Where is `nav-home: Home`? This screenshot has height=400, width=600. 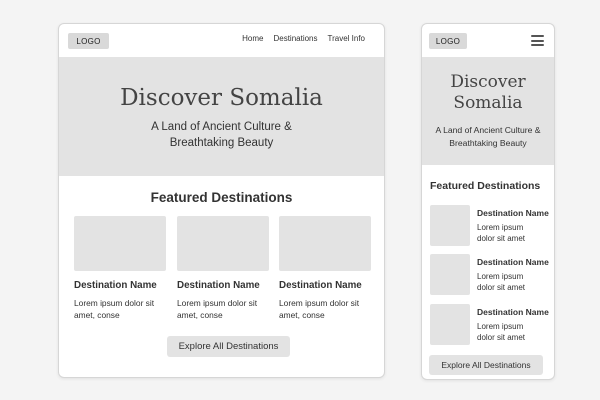 nav-home: Home is located at coordinates (252, 38).